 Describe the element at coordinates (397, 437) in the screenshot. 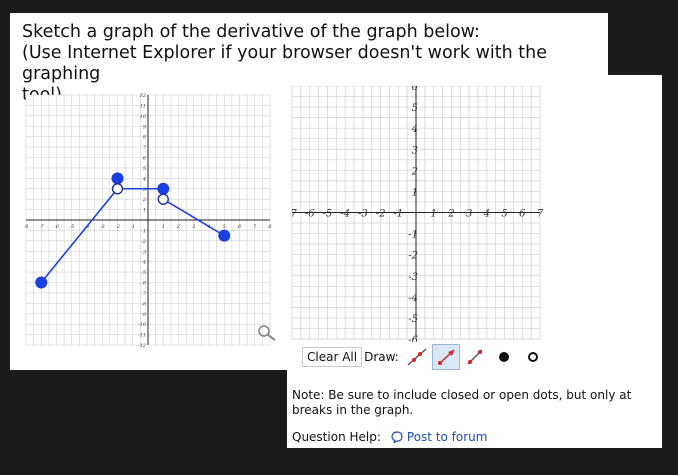

I see `speech-bubble-icon` at that location.